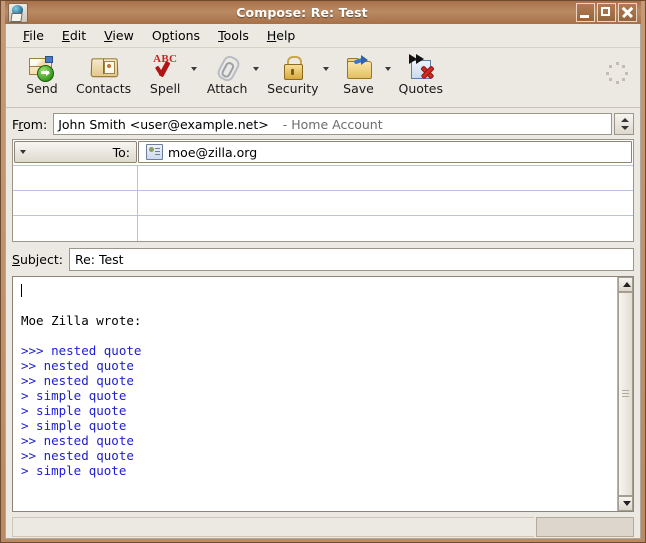 Image resolution: width=646 pixels, height=543 pixels. I want to click on lock-icon, so click(293, 67).